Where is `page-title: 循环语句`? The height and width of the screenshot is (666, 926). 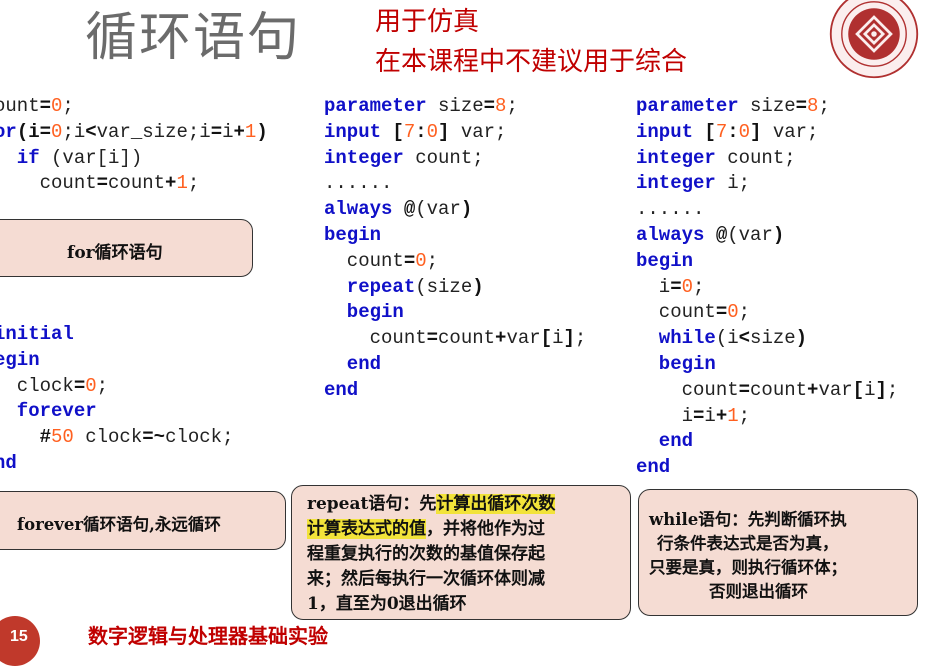
page-title: 循环语句 is located at coordinates (193, 38).